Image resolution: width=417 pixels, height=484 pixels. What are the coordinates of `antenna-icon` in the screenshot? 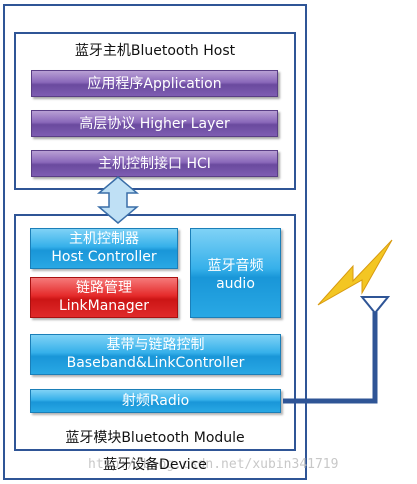 It's located at (375, 305).